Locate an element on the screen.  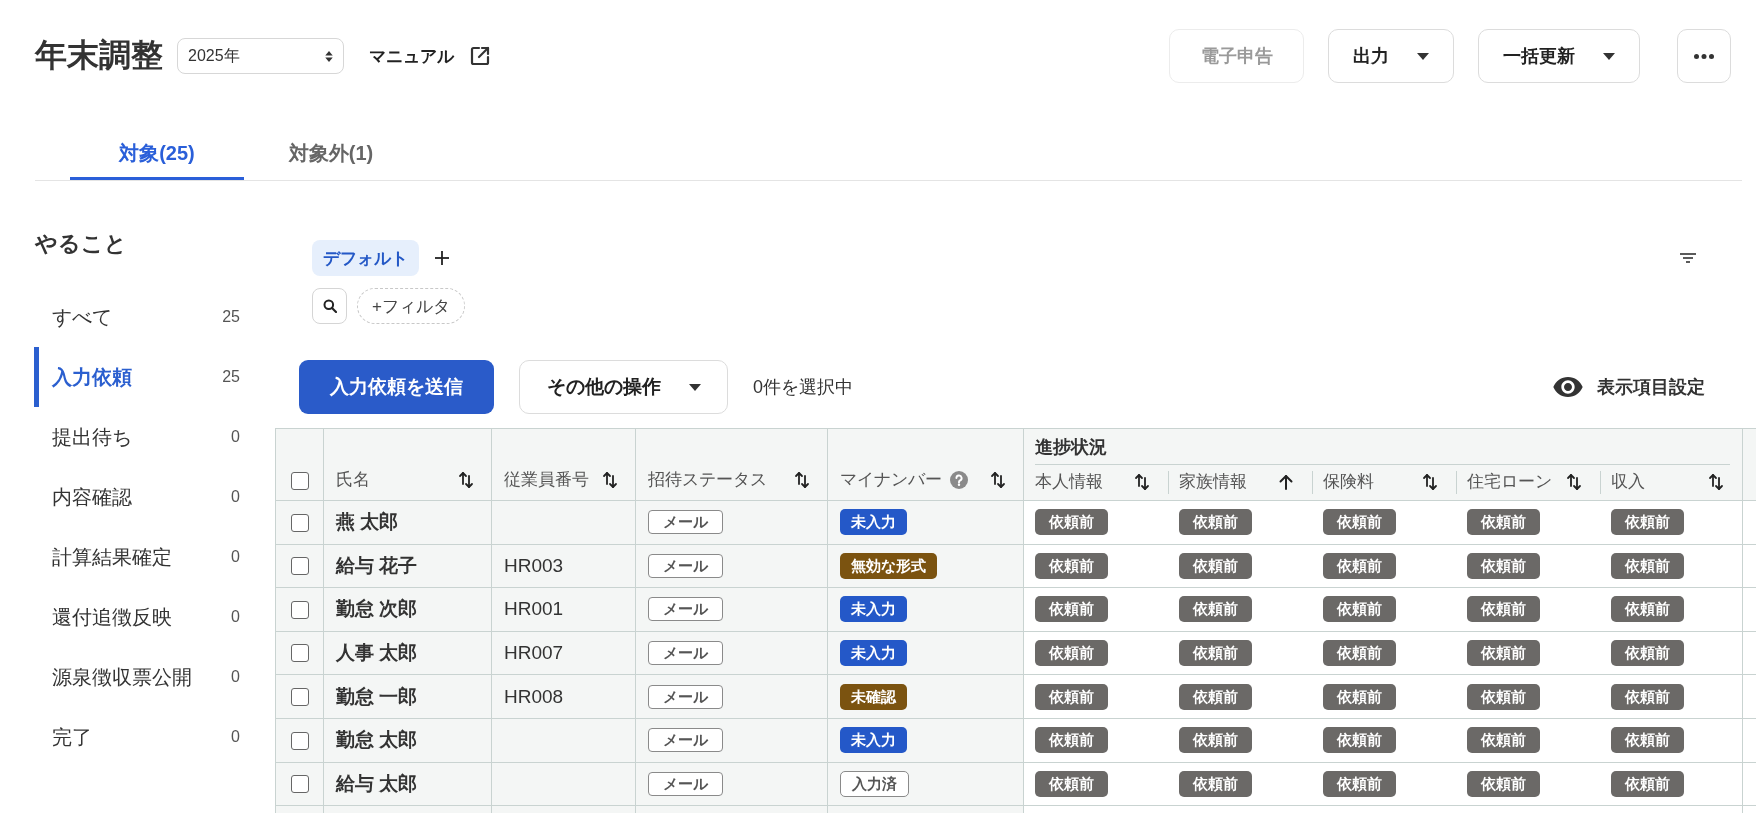
column-header: 保険料 is located at coordinates (1348, 482).